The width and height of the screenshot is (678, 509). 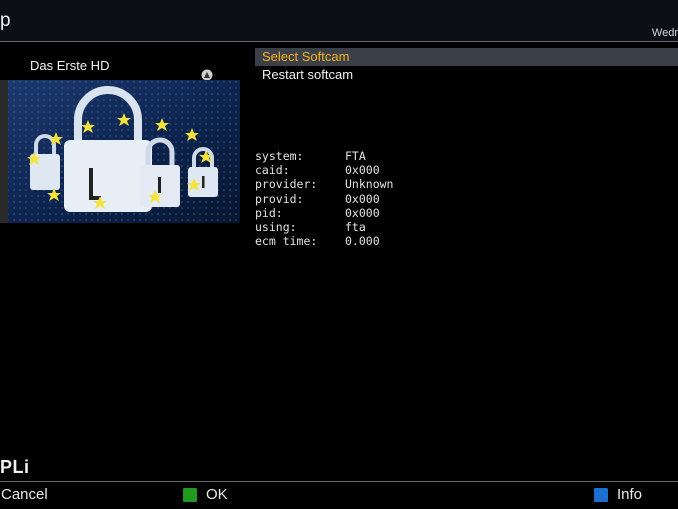 What do you see at coordinates (324, 241) in the screenshot?
I see `info-row-ecm-time: ecm time: 0.000` at bounding box center [324, 241].